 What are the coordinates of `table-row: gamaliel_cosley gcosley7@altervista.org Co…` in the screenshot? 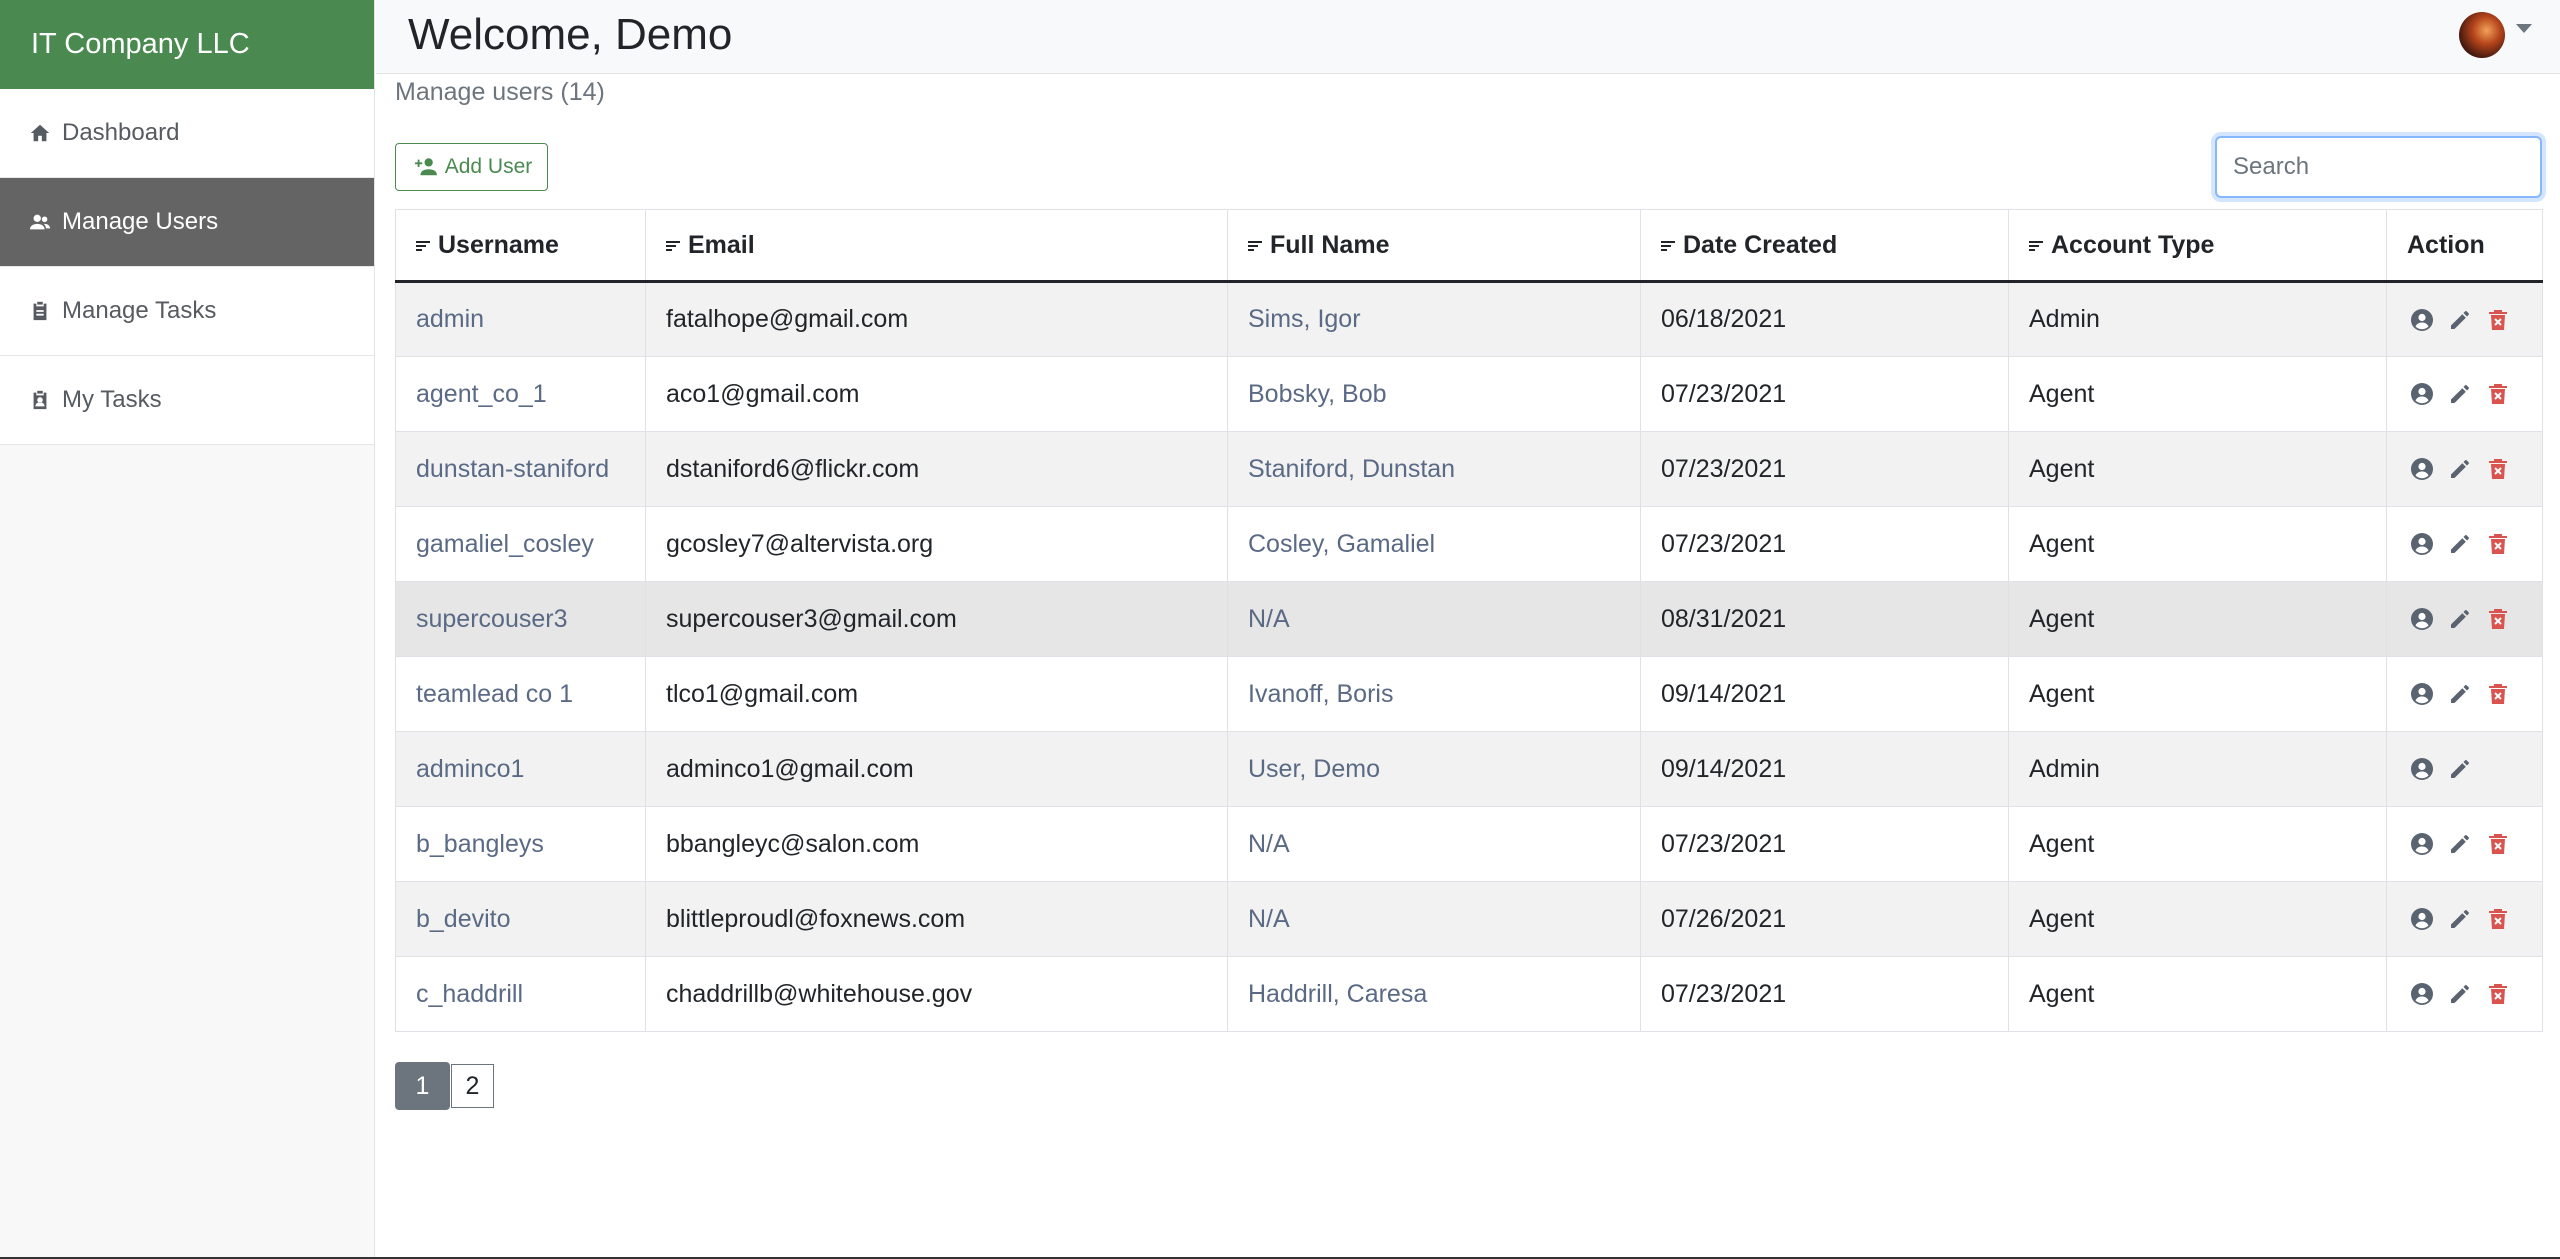 It's located at (1469, 544).